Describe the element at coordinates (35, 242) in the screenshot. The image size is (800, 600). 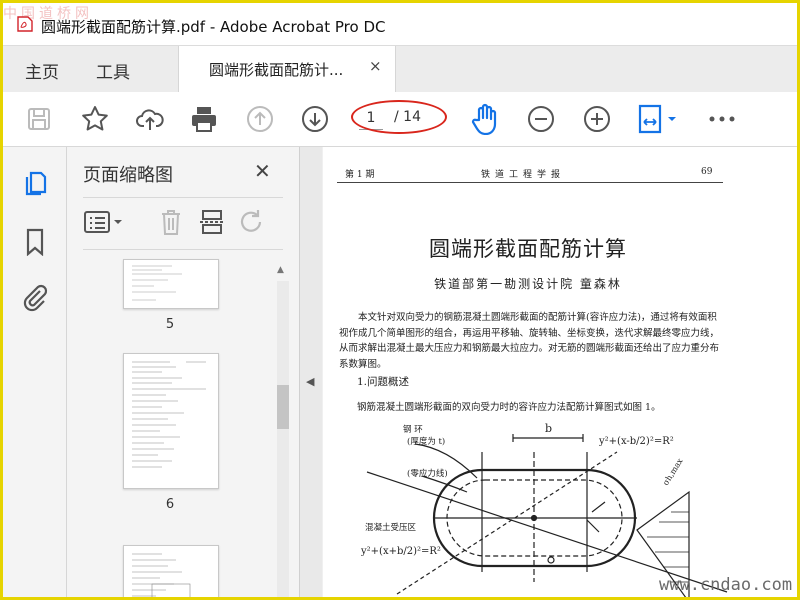
I see `bookmarks-icon` at that location.